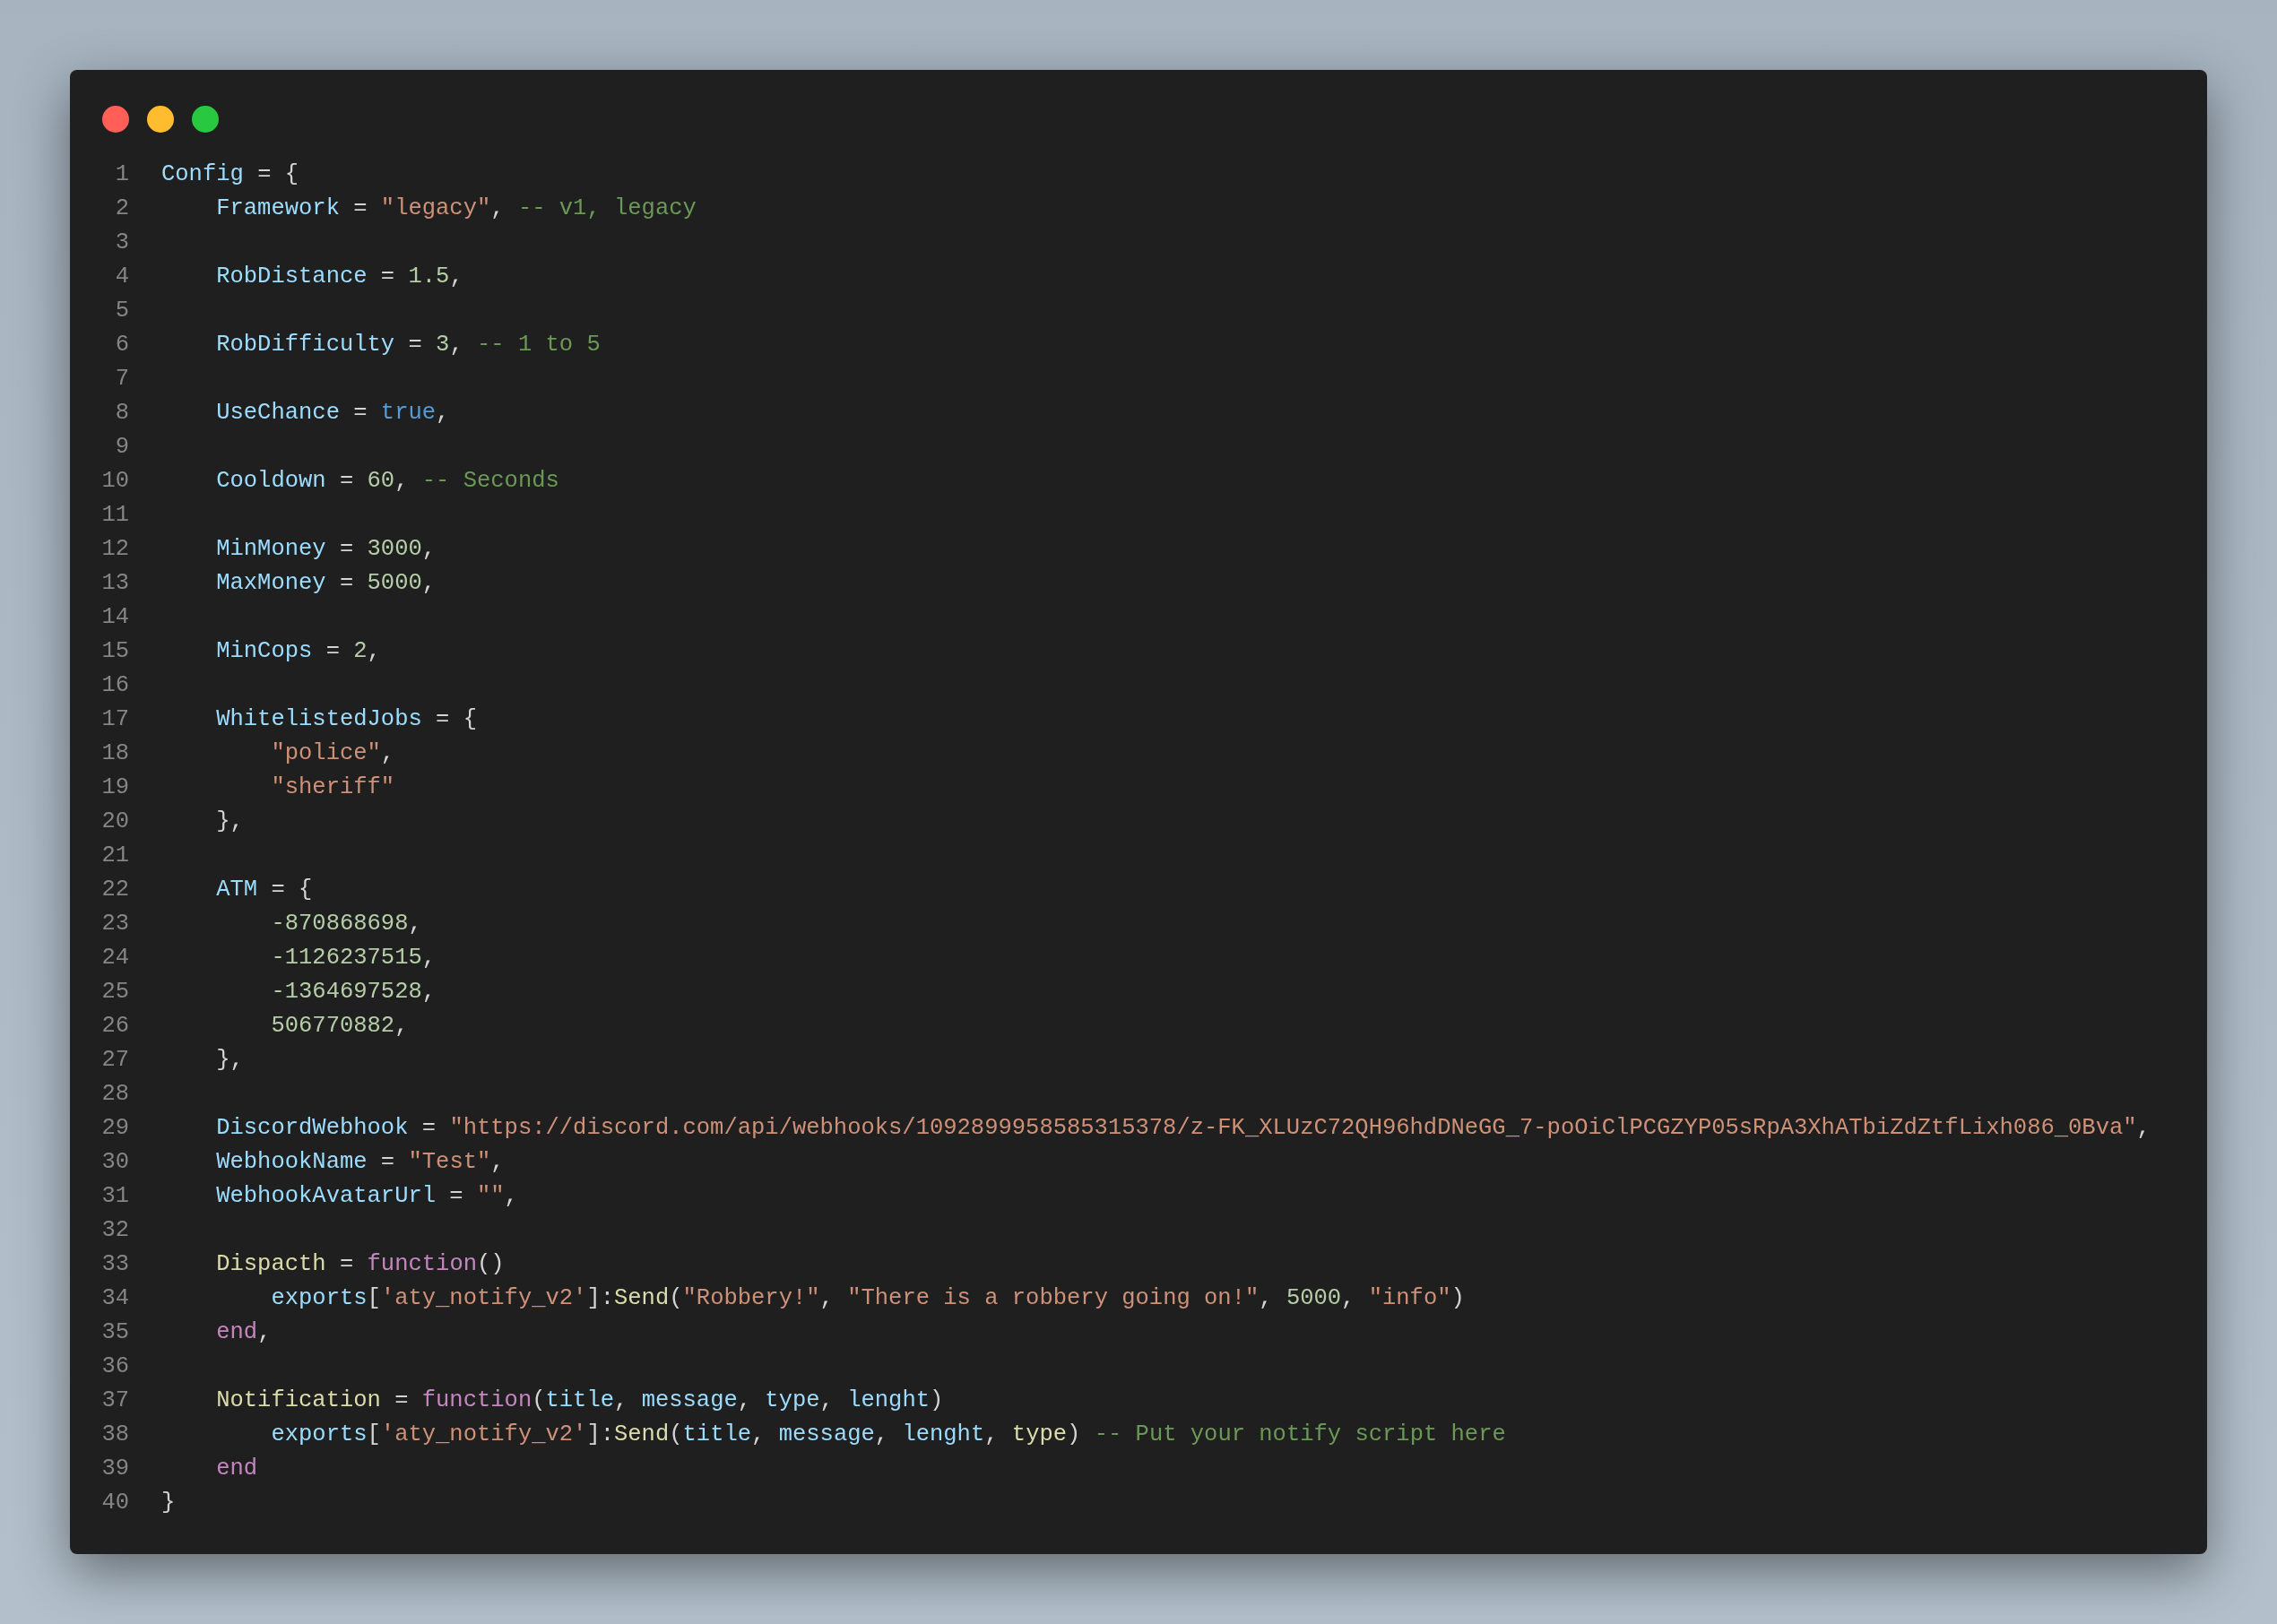 This screenshot has height=1624, width=2277. What do you see at coordinates (115, 1026) in the screenshot?
I see `line-number: 26` at bounding box center [115, 1026].